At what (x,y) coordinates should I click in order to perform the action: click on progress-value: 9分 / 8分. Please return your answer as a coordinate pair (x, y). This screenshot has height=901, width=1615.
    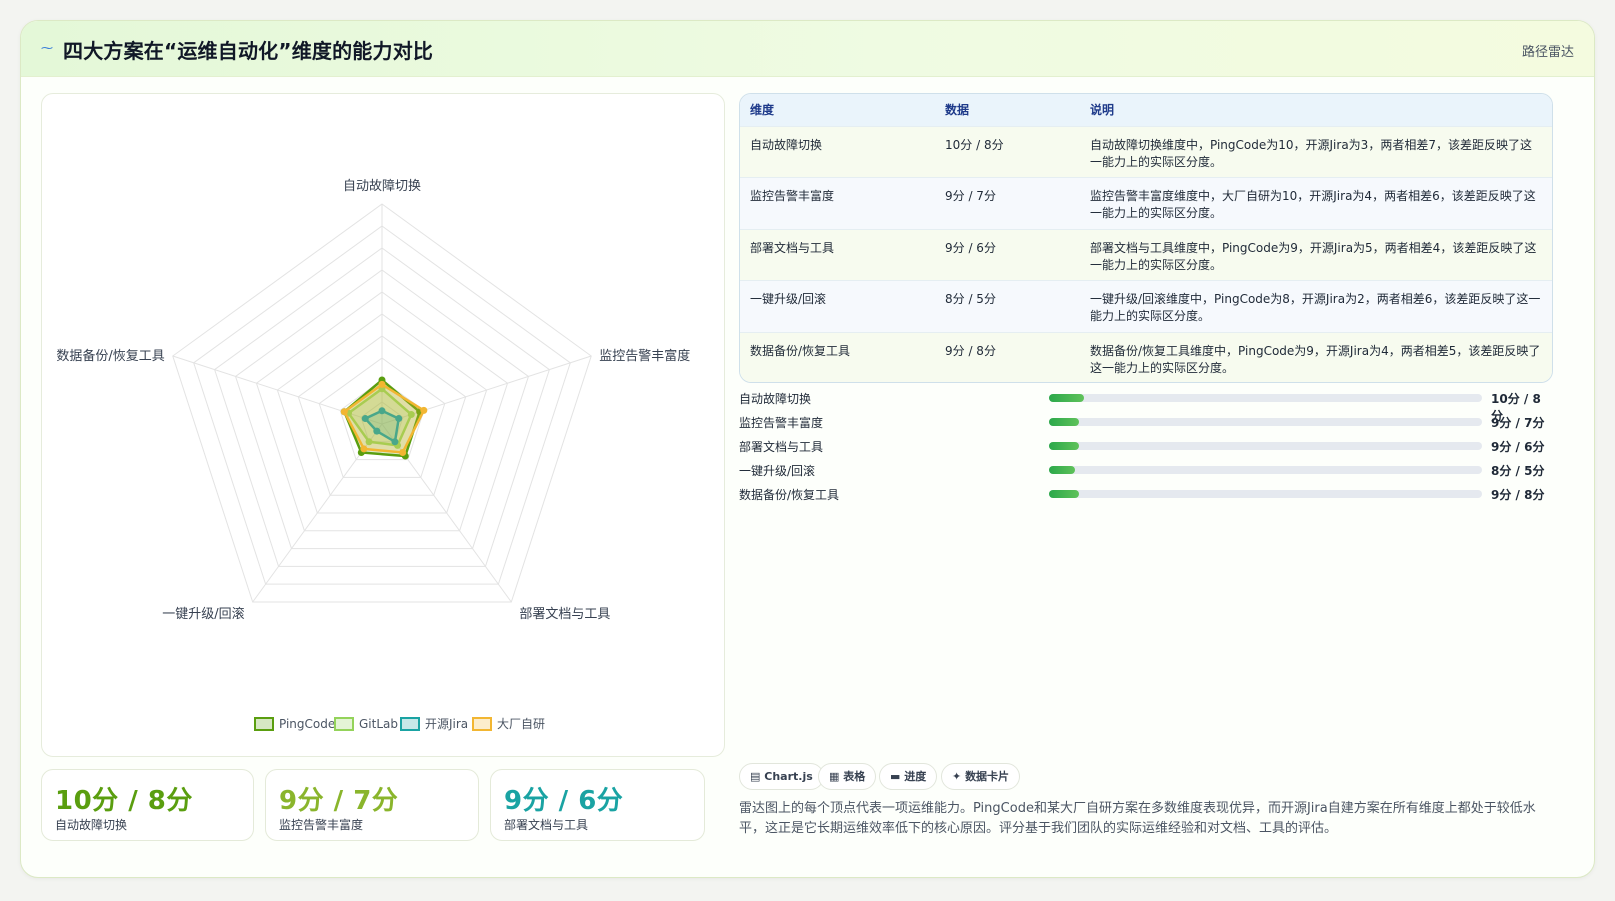
    Looking at the image, I should click on (1518, 495).